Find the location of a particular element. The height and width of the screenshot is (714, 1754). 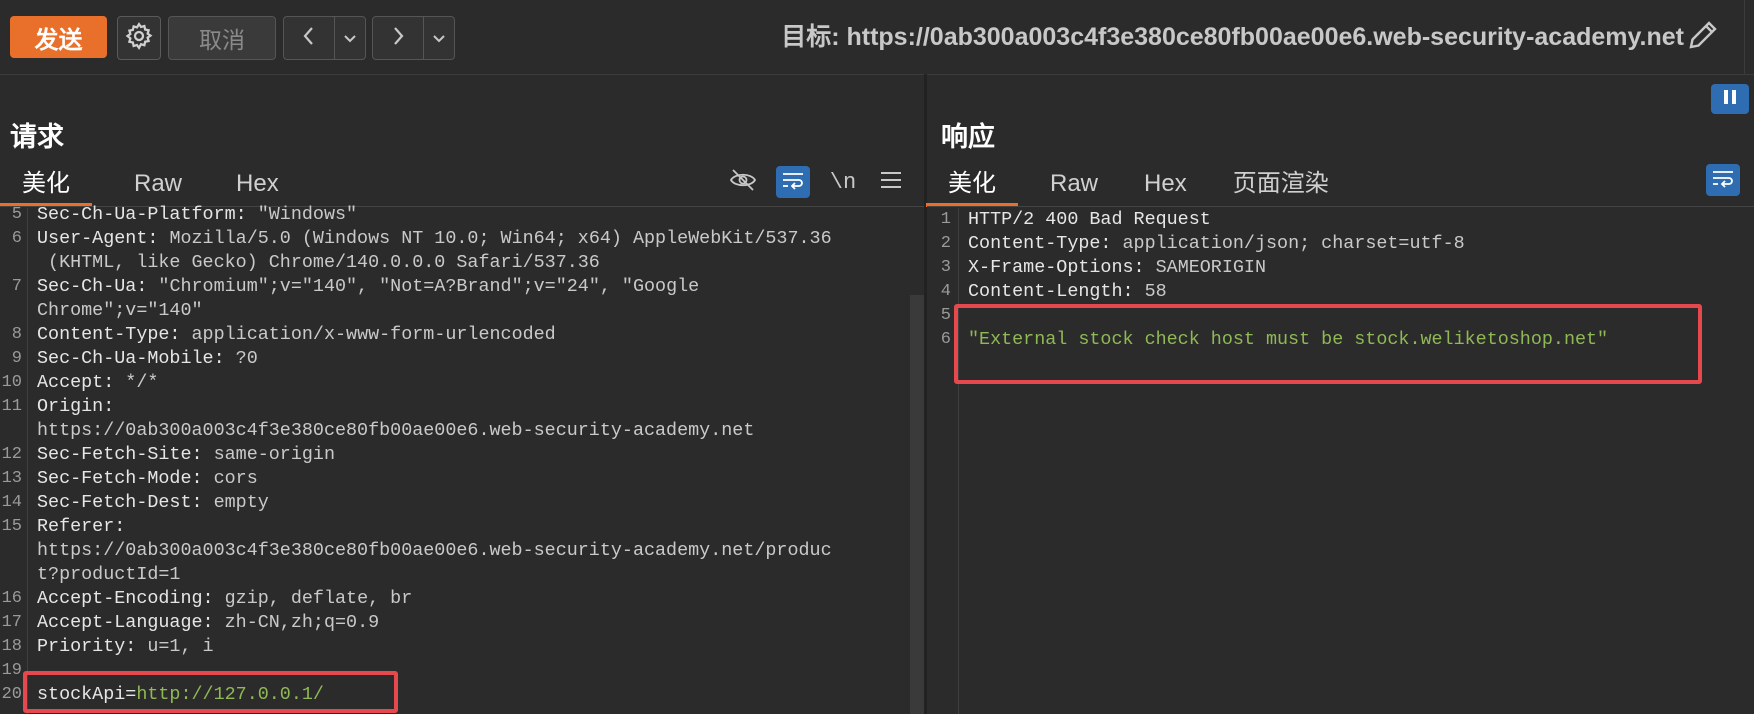

code-line: Accept-Language: zh-CN,zh;q=0.9 is located at coordinates (208, 623).